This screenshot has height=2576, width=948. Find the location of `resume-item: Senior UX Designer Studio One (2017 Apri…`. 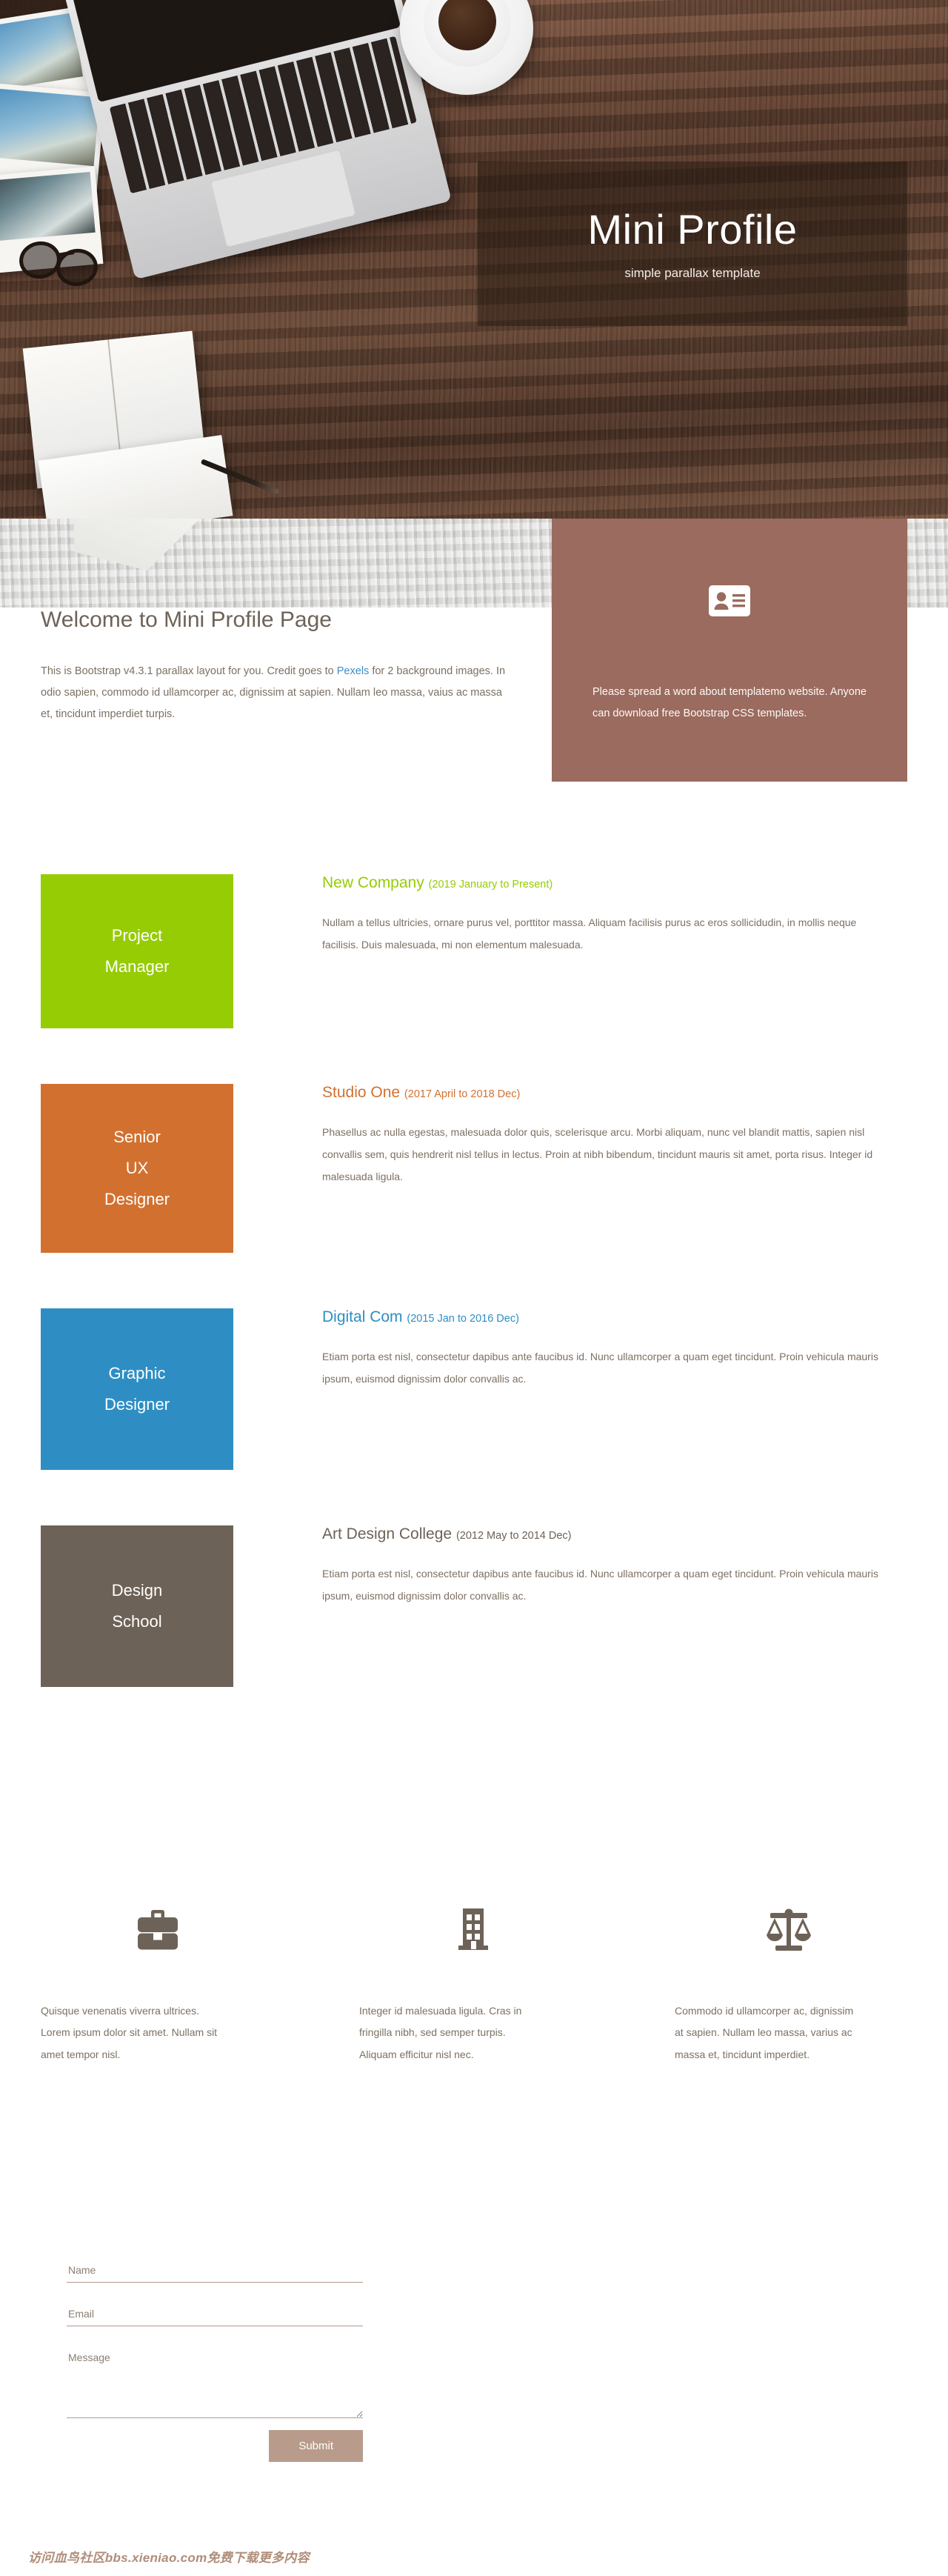

resume-item: Senior UX Designer Studio One (2017 Apri… is located at coordinates (474, 1168).